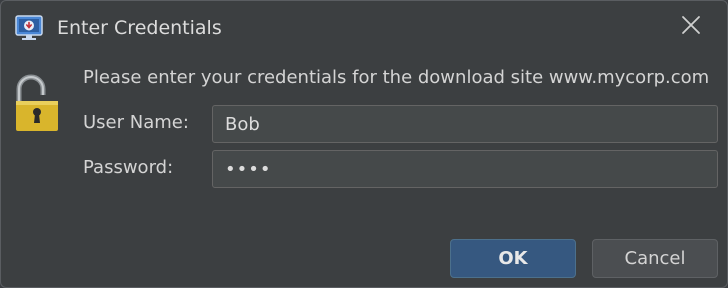 The width and height of the screenshot is (728, 288). Describe the element at coordinates (655, 258) in the screenshot. I see `cancel-button: Cancel` at that location.